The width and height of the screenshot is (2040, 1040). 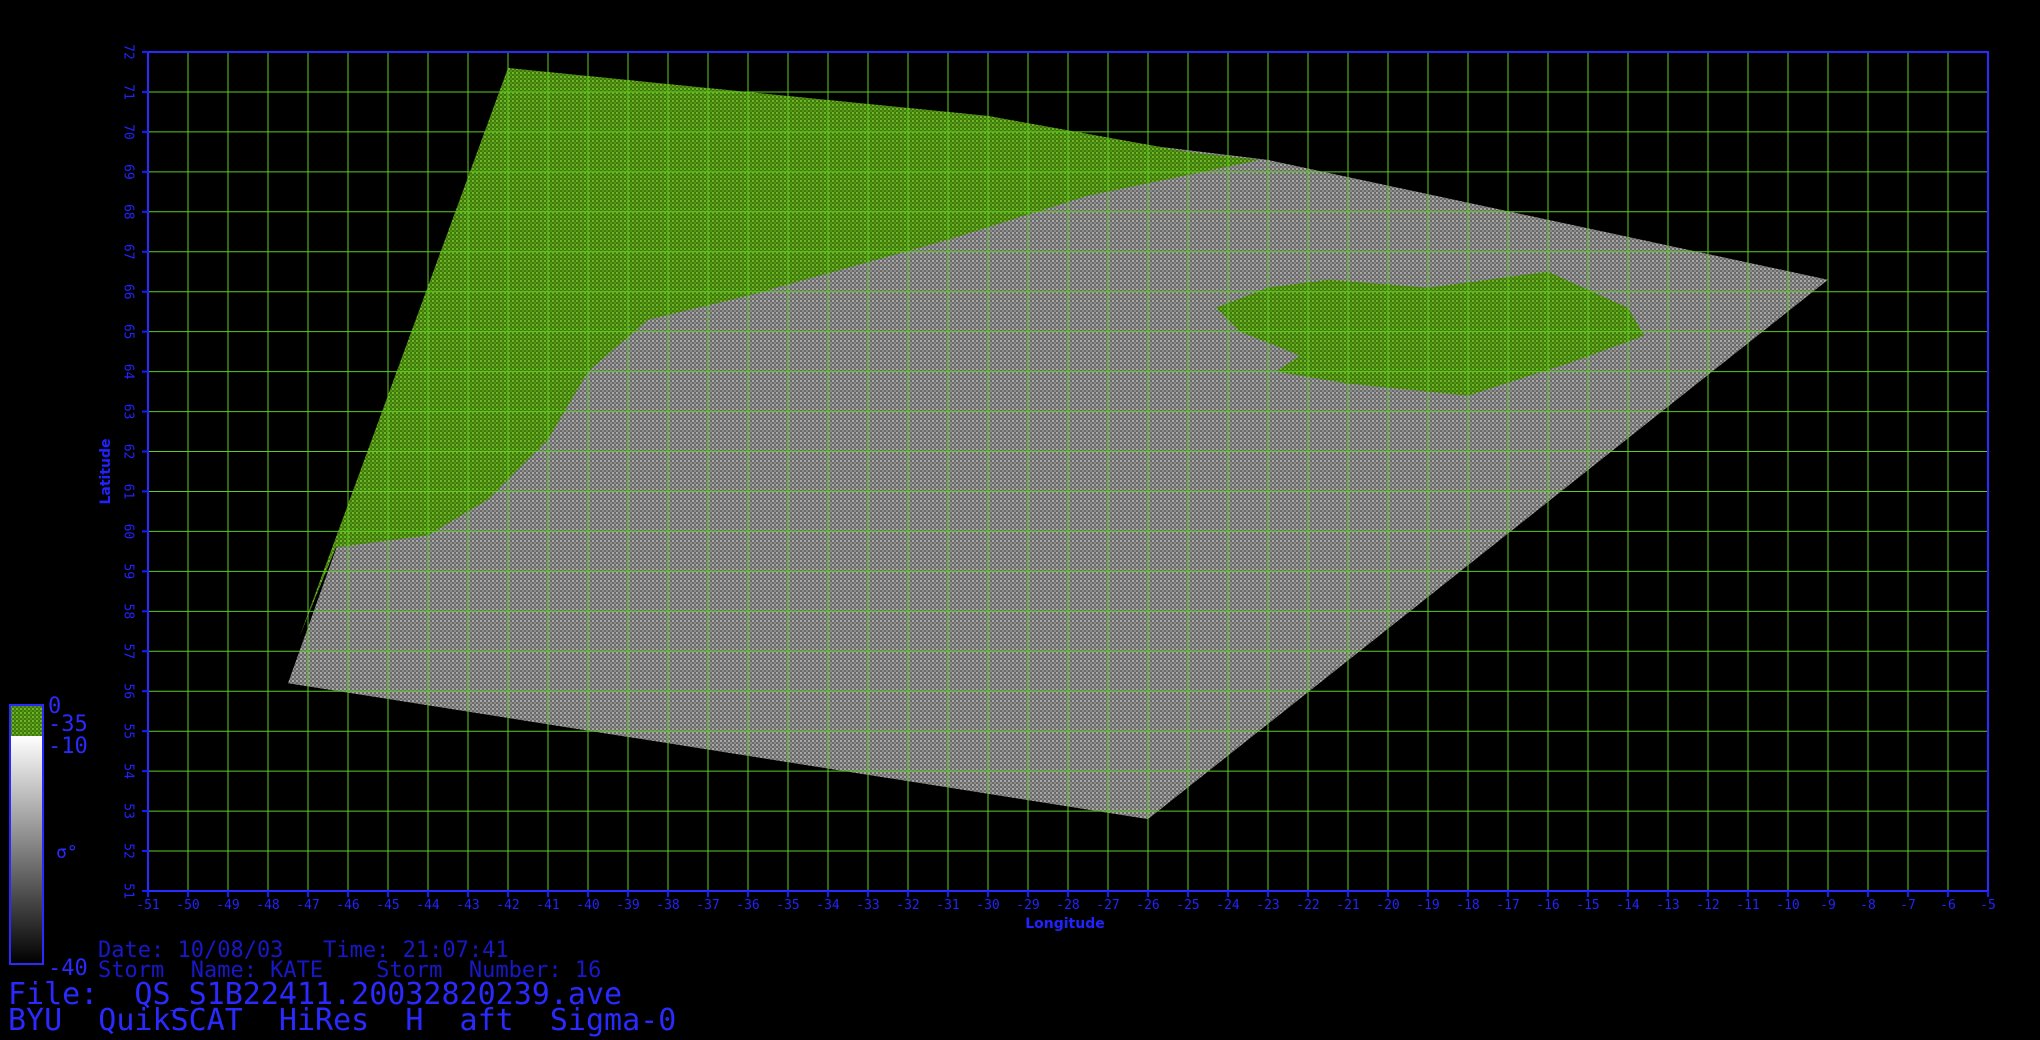 What do you see at coordinates (1307, 905) in the screenshot?
I see `x-tick-label: -22` at bounding box center [1307, 905].